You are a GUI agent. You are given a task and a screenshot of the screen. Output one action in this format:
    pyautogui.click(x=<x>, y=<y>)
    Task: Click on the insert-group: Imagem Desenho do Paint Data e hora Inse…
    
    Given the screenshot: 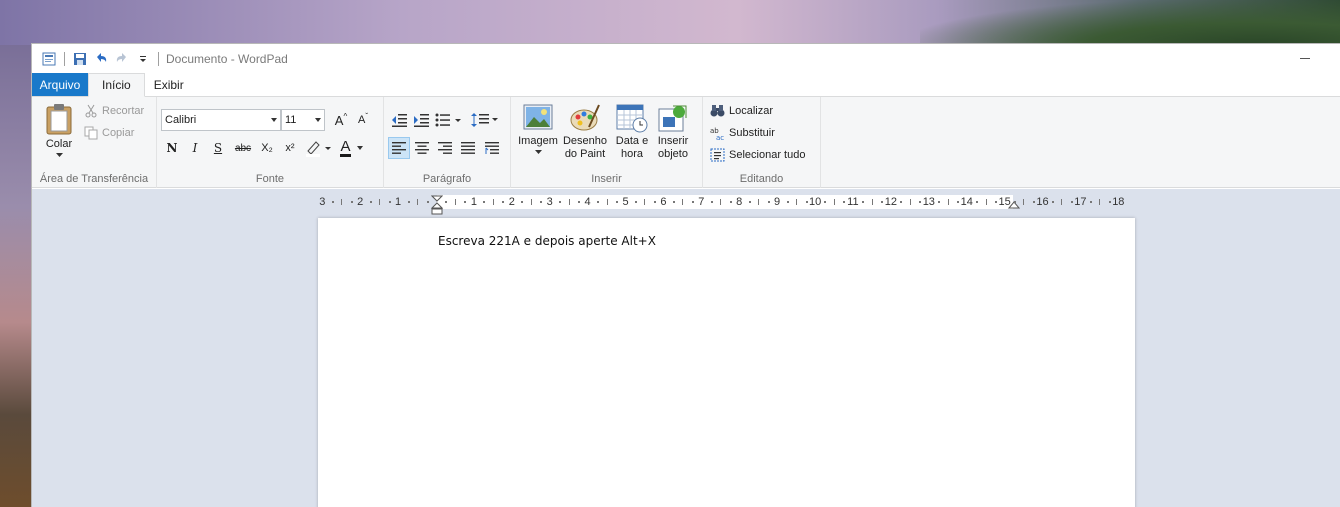 What is the action you would take?
    pyautogui.click(x=607, y=142)
    